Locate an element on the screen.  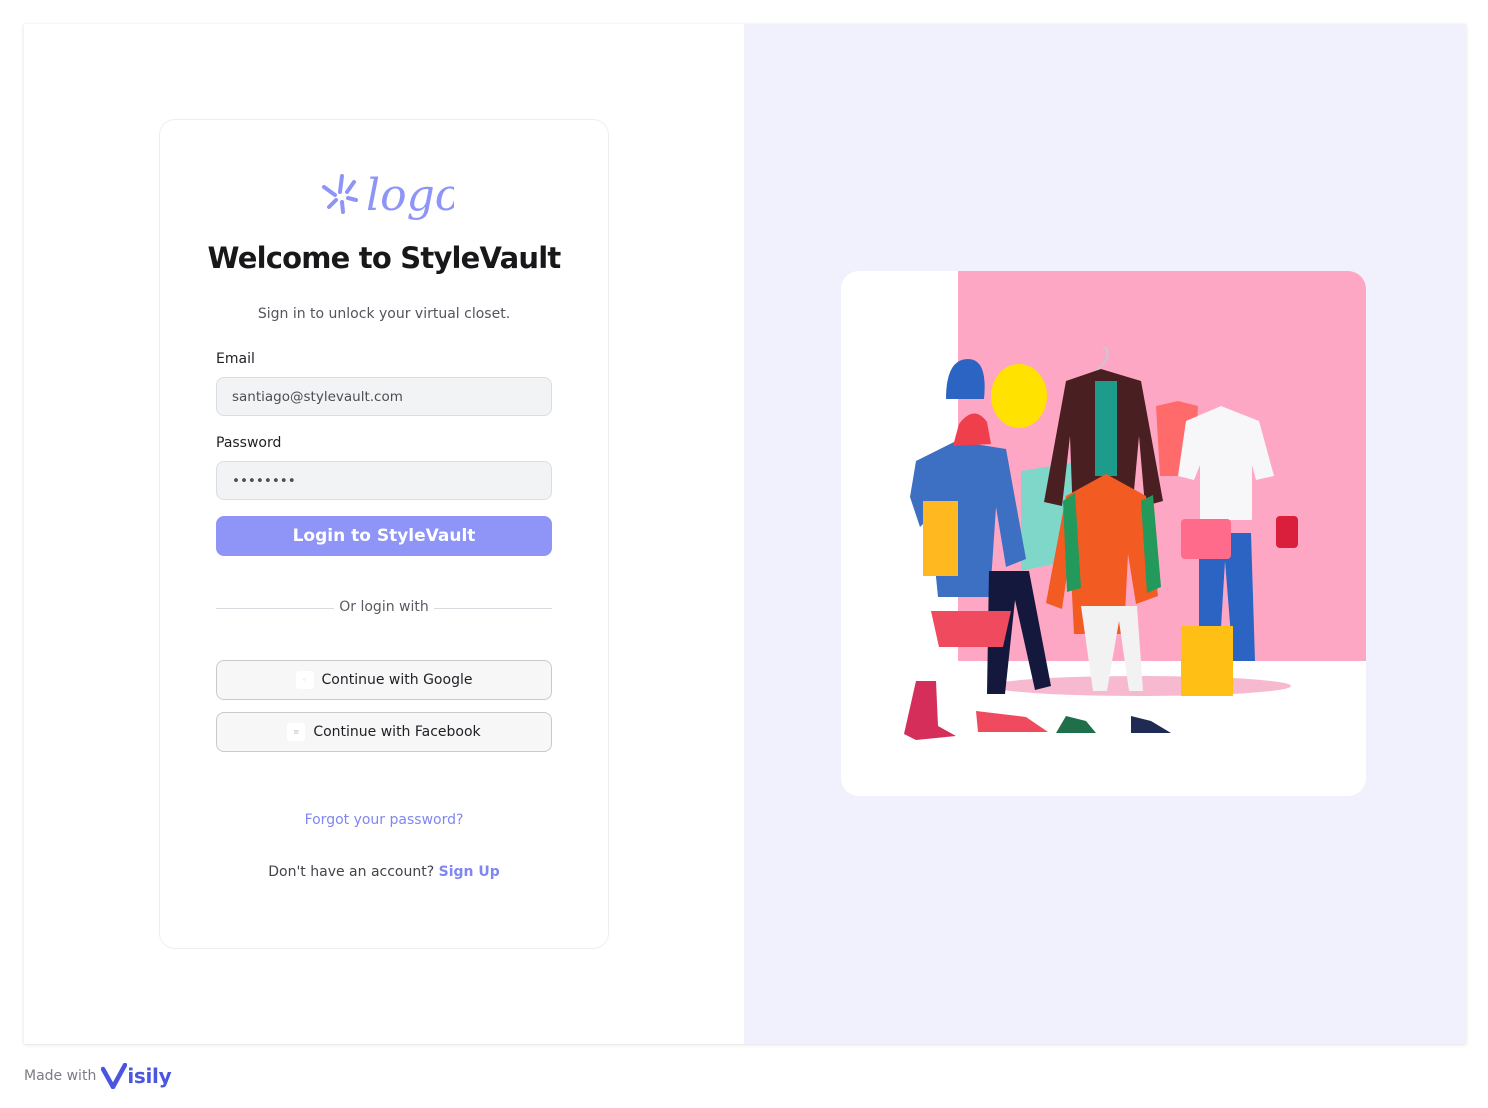
red-boots is located at coordinates (930, 710).